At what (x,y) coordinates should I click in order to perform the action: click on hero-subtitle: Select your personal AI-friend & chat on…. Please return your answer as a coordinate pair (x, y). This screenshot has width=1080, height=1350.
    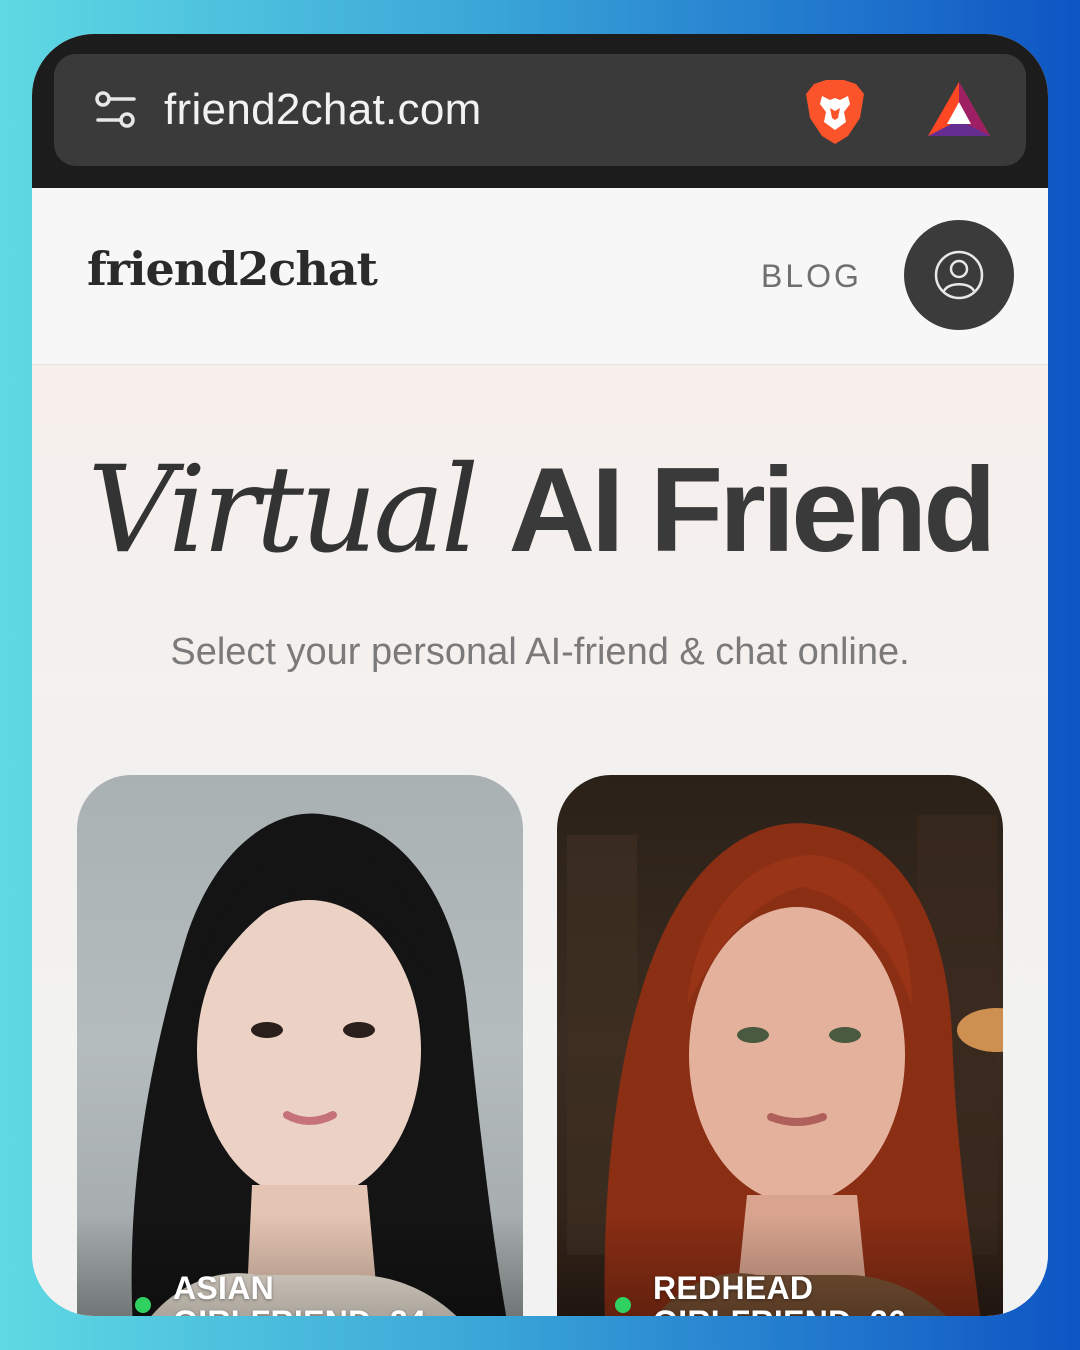
    Looking at the image, I should click on (540, 652).